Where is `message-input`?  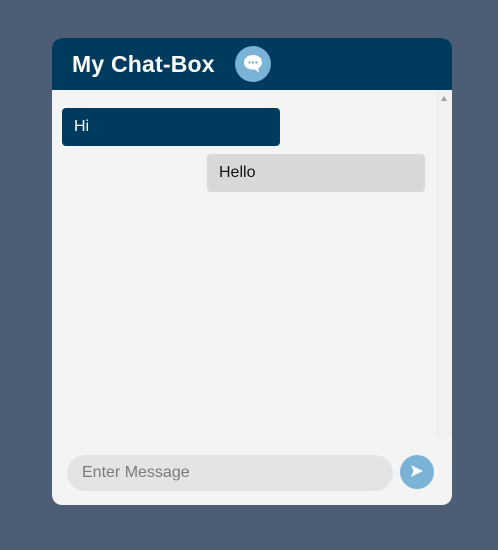 message-input is located at coordinates (230, 473).